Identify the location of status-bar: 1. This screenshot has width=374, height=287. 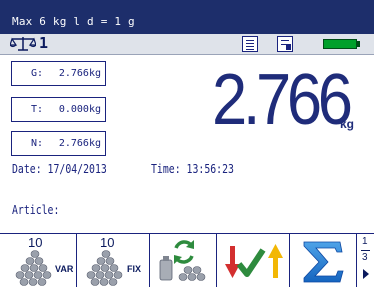
(187, 44).